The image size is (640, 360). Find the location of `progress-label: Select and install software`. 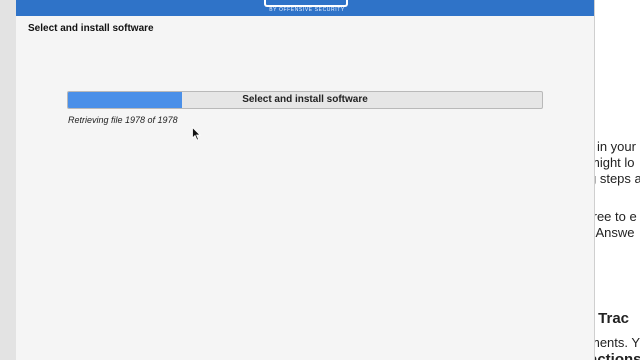

progress-label: Select and install software is located at coordinates (305, 99).